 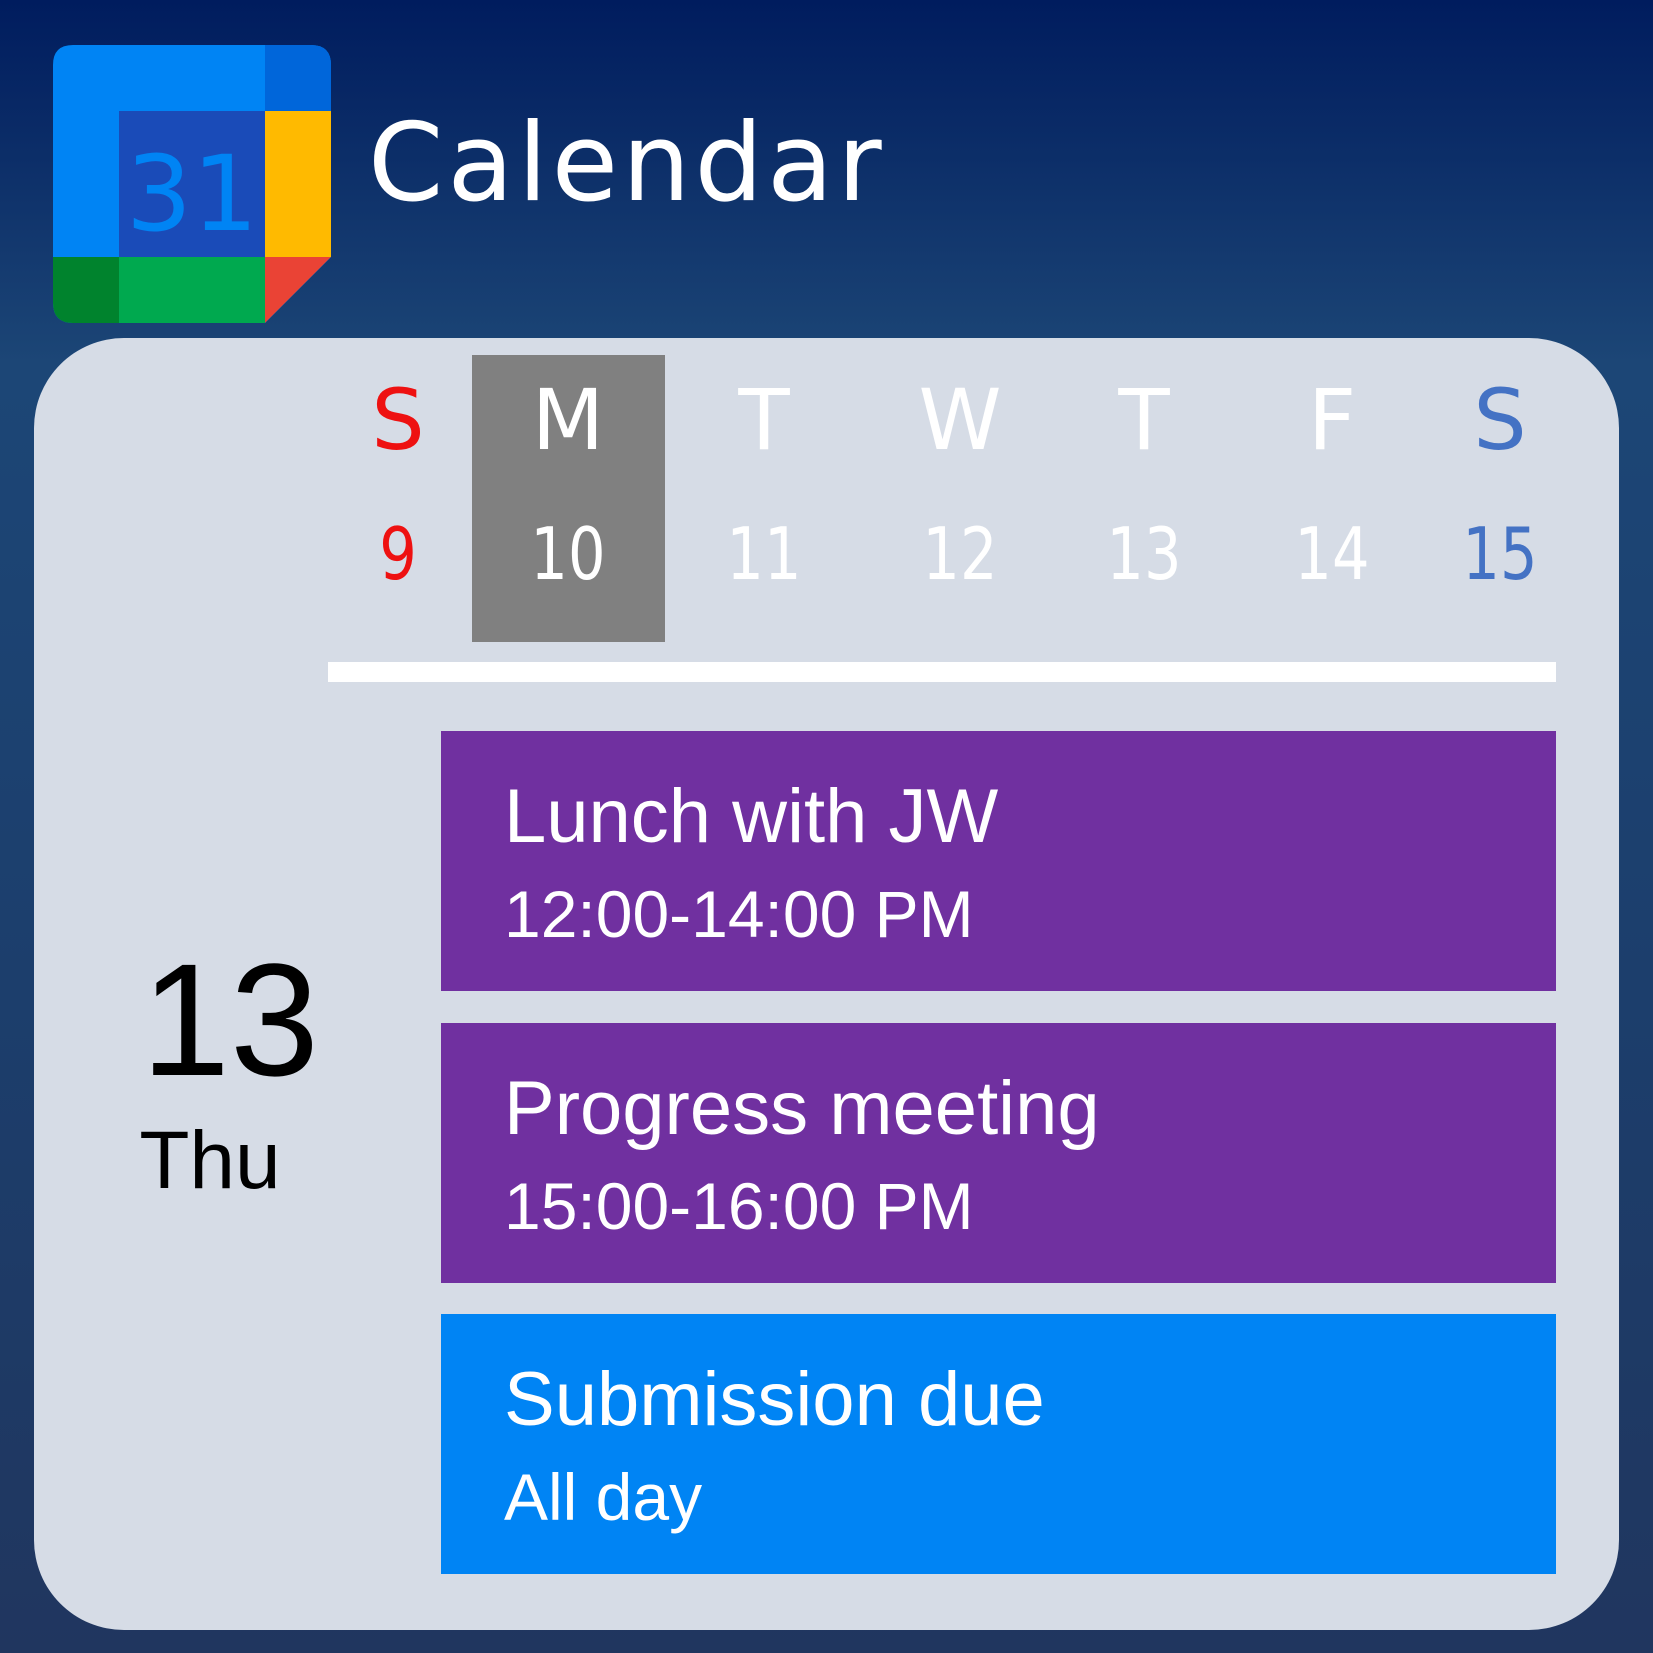 I want to click on week-divider, so click(x=942, y=672).